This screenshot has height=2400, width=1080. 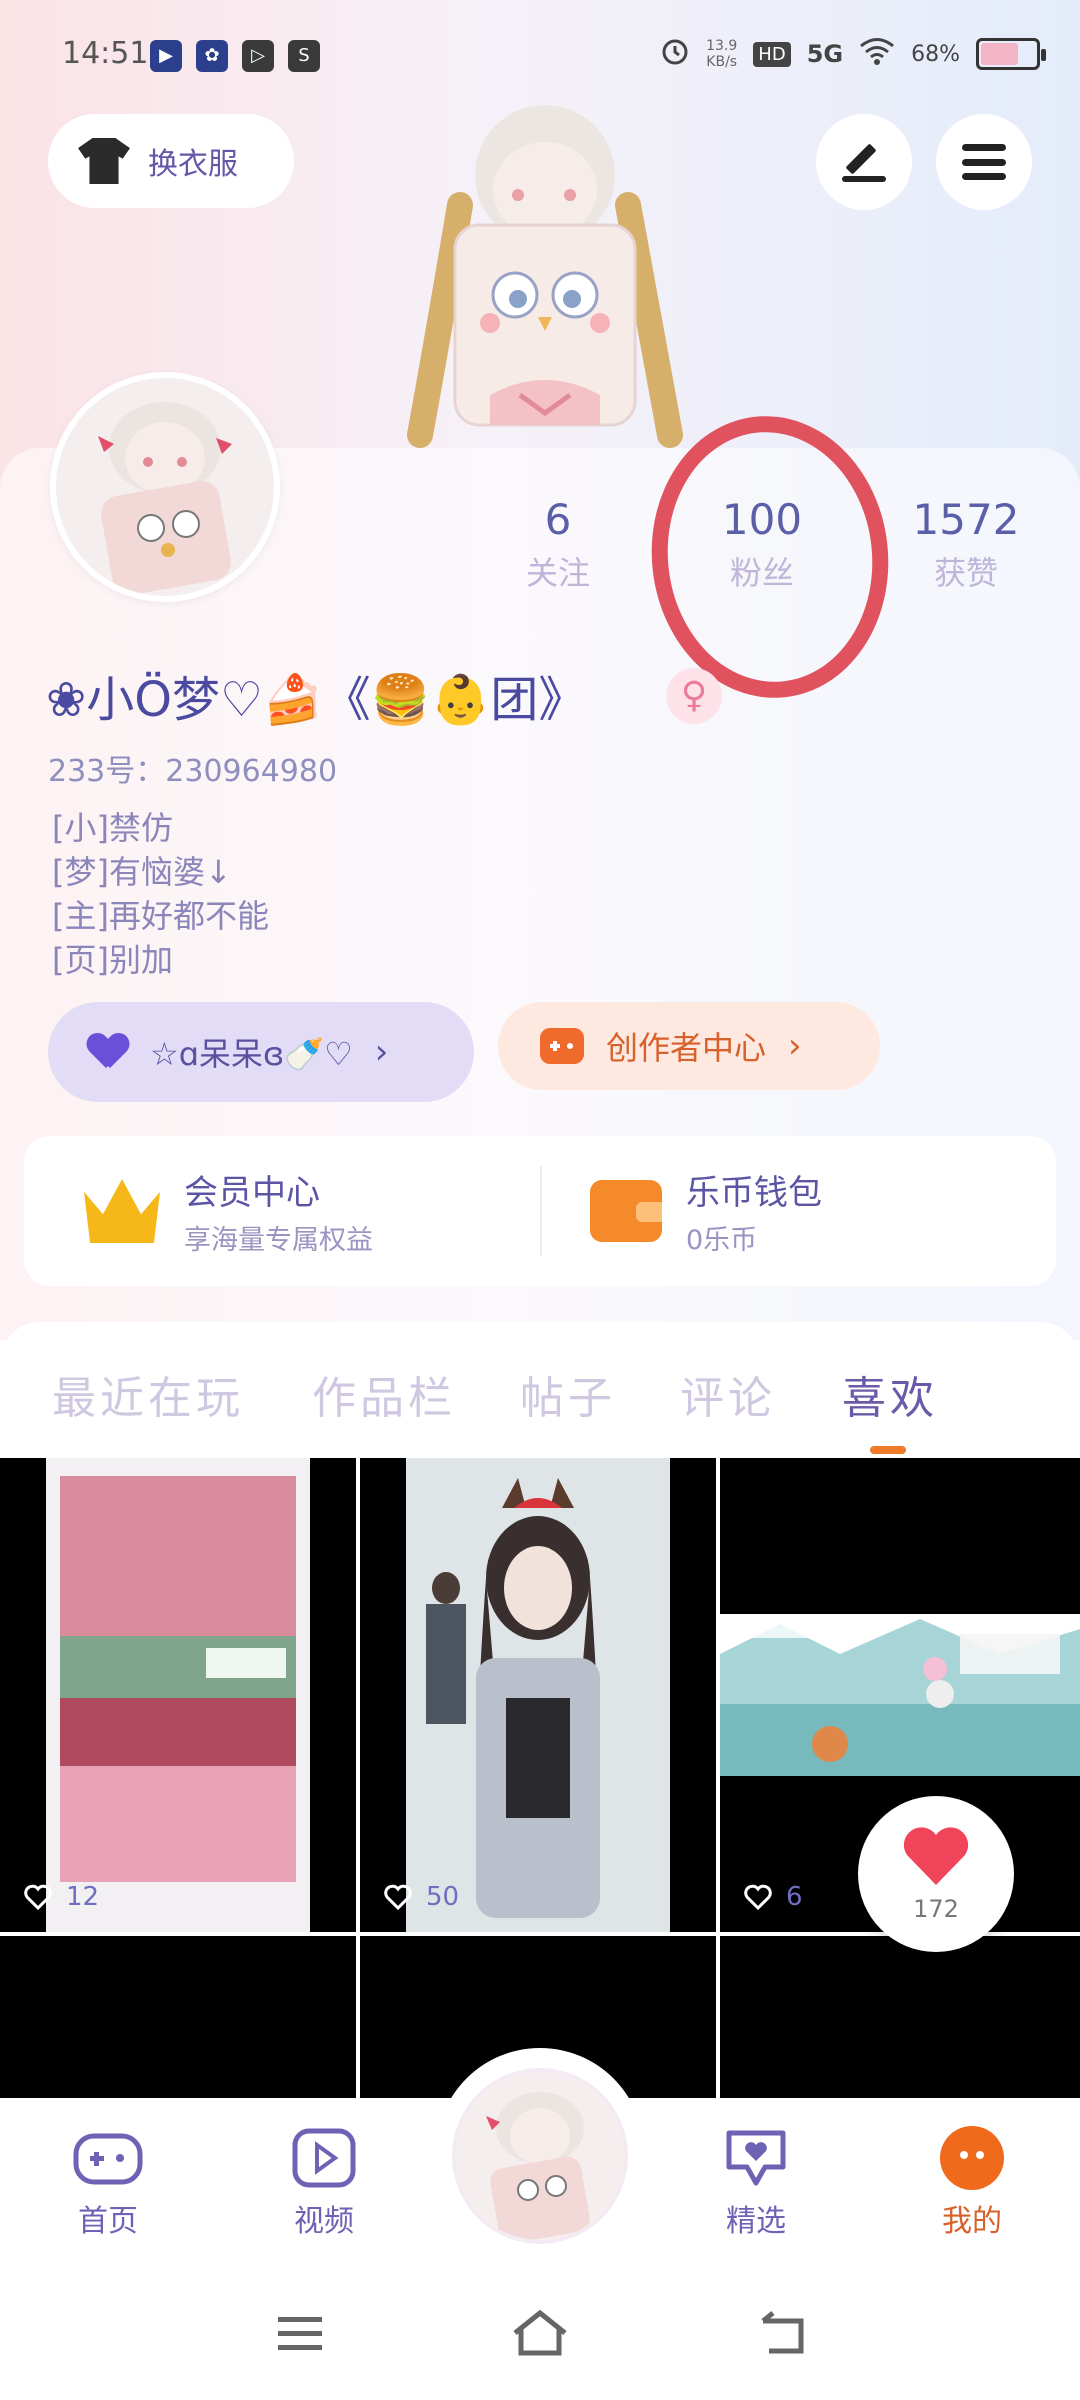 I want to click on active-tab-indicator, so click(x=888, y=1450).